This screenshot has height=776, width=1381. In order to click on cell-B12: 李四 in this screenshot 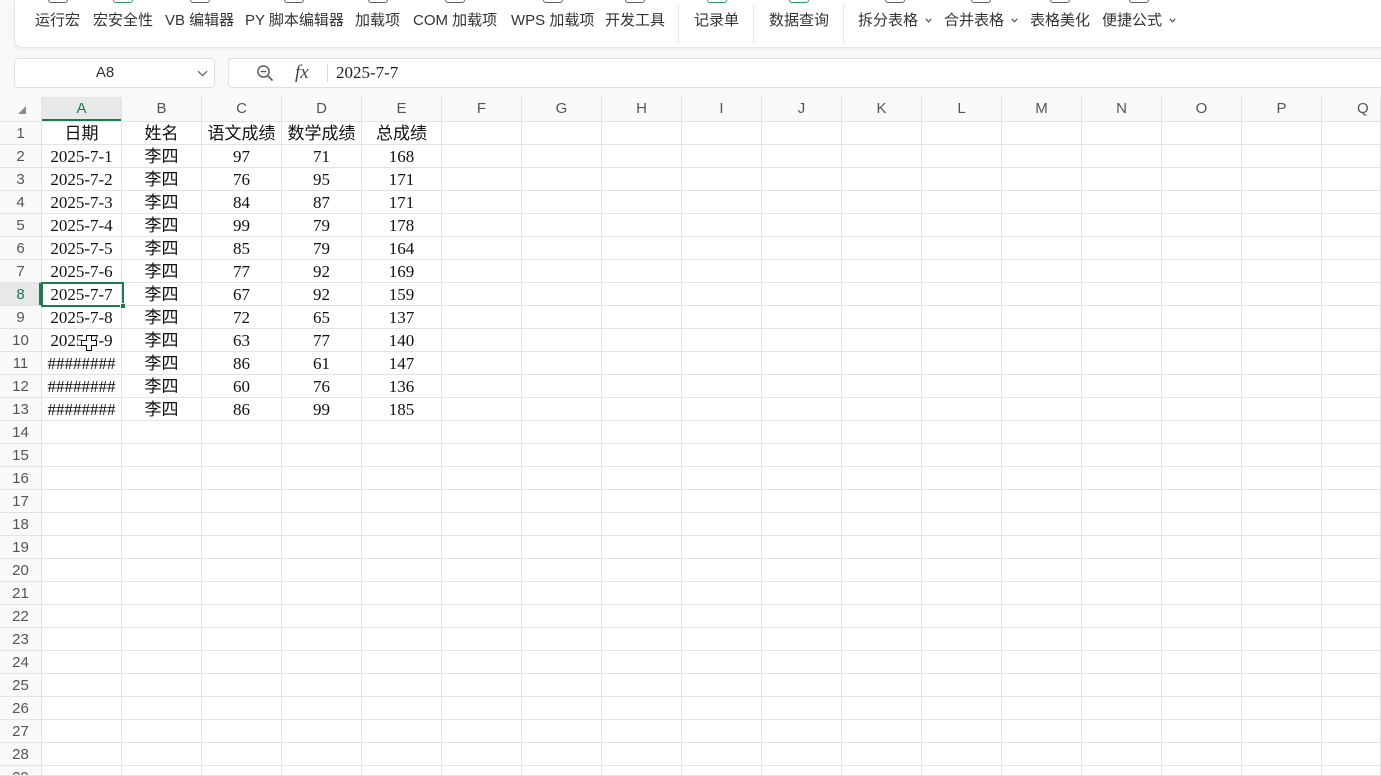, I will do `click(162, 386)`.